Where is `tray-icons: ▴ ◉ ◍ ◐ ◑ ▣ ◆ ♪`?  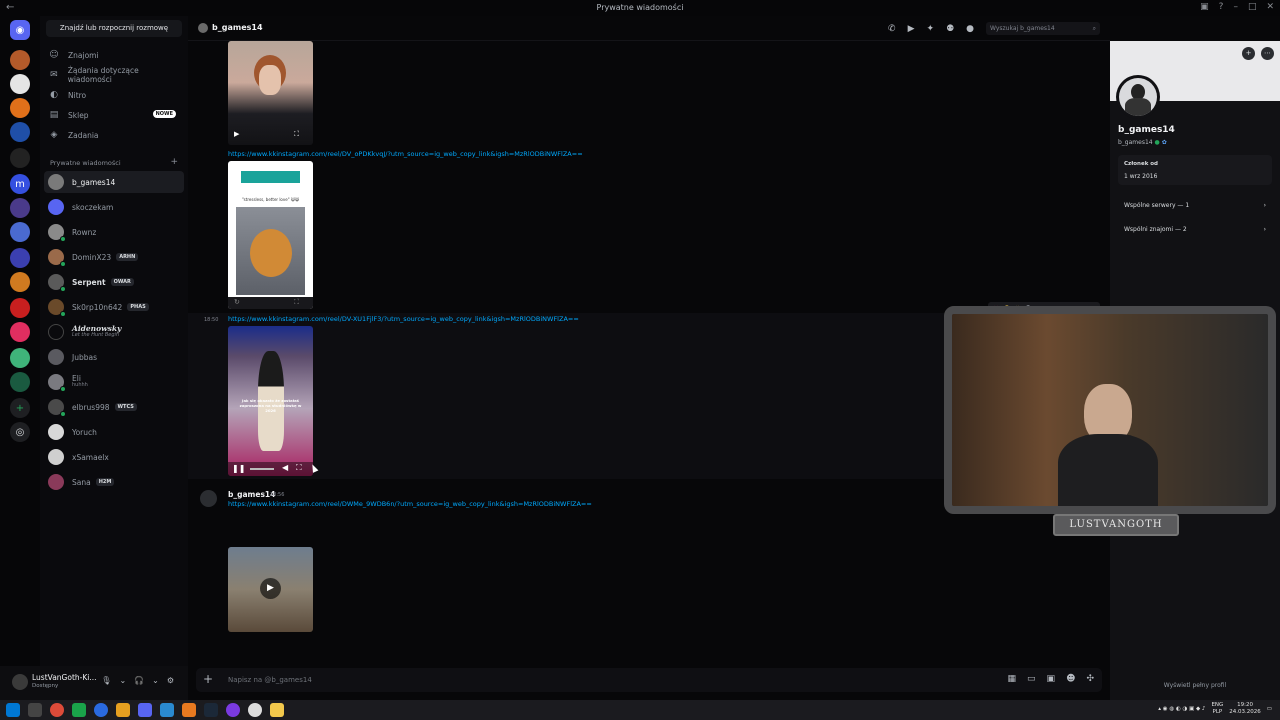
tray-icons: ▴ ◉ ◍ ◐ ◑ ▣ ◆ ♪ is located at coordinates (1181, 709).